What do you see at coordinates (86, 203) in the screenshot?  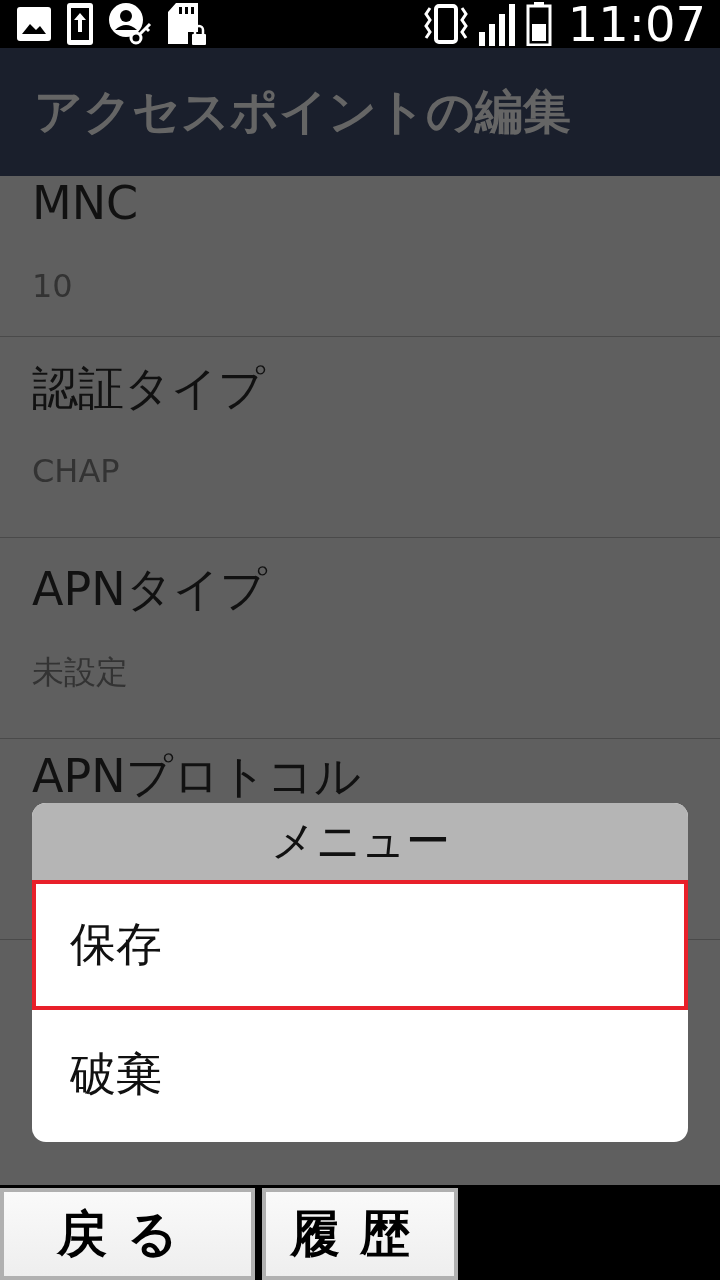 I see `setting-title: MNC` at bounding box center [86, 203].